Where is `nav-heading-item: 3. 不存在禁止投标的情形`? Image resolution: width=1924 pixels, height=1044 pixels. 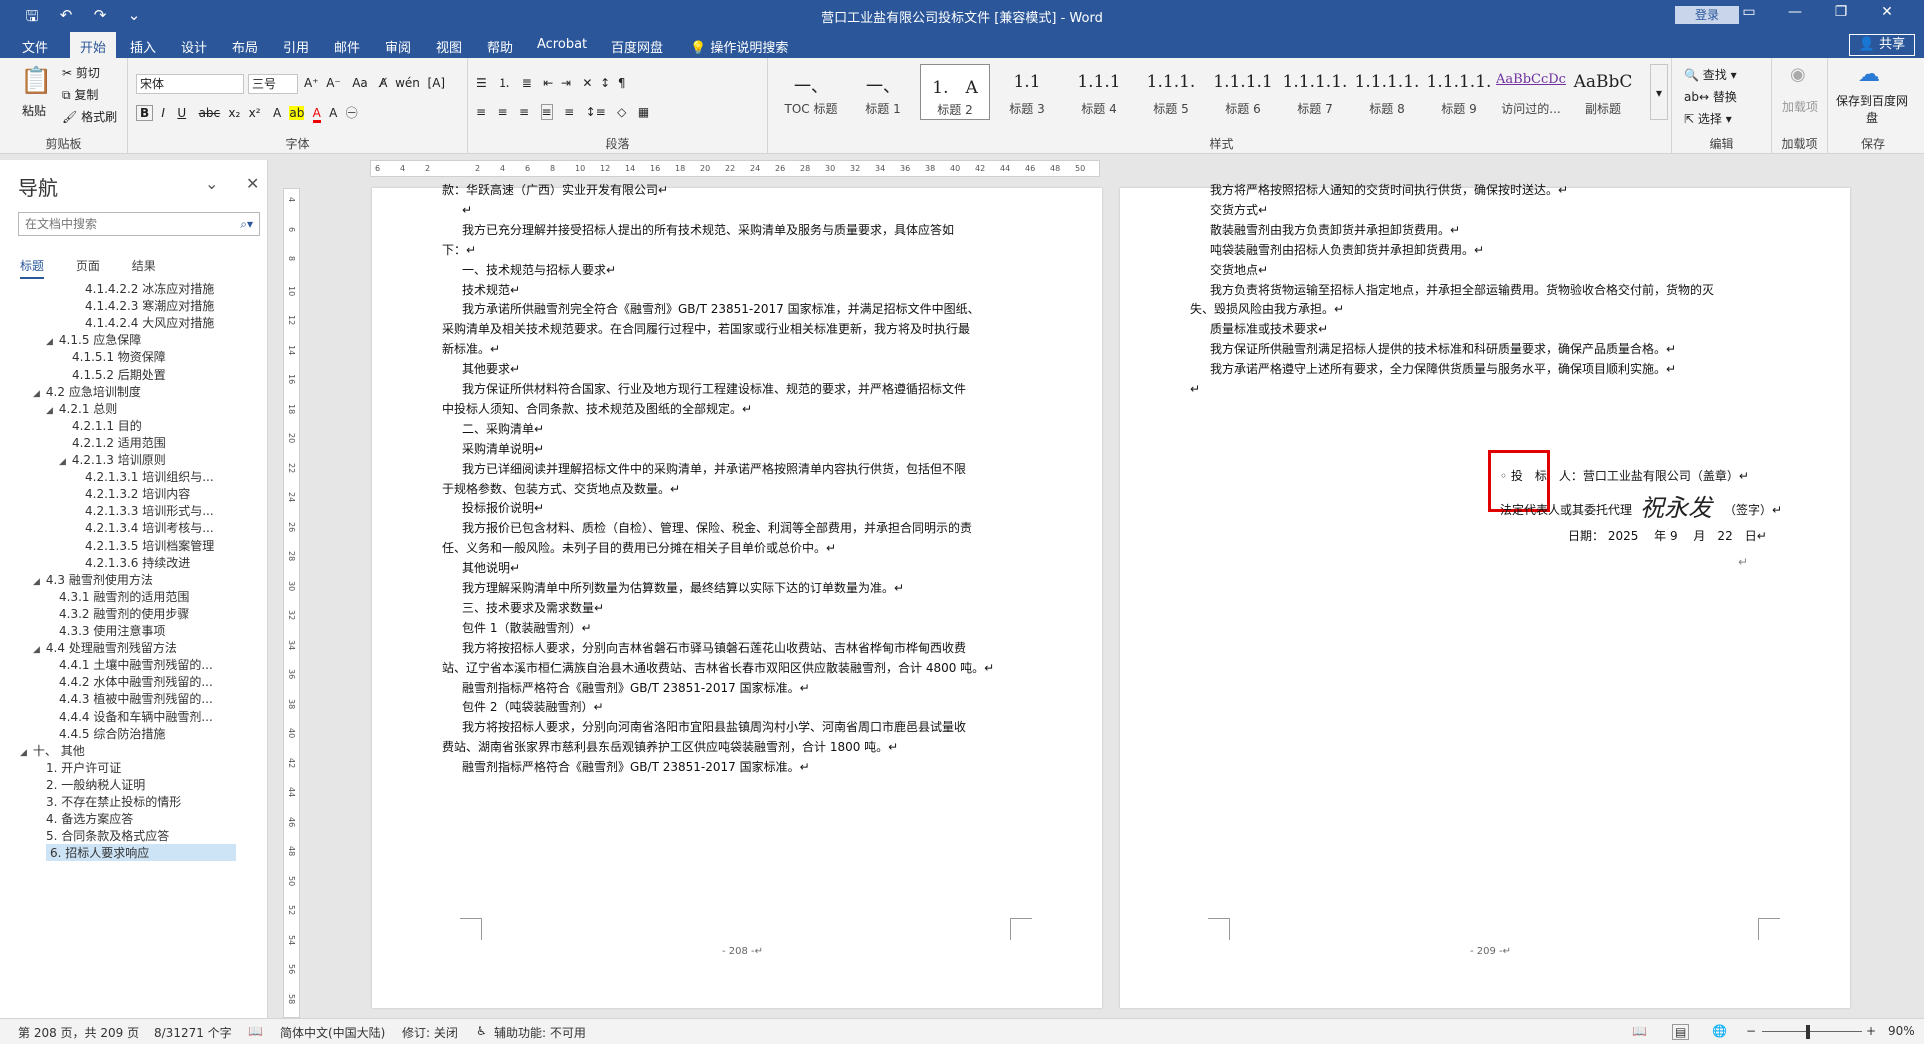 nav-heading-item: 3. 不存在禁止投标的情形 is located at coordinates (113, 801).